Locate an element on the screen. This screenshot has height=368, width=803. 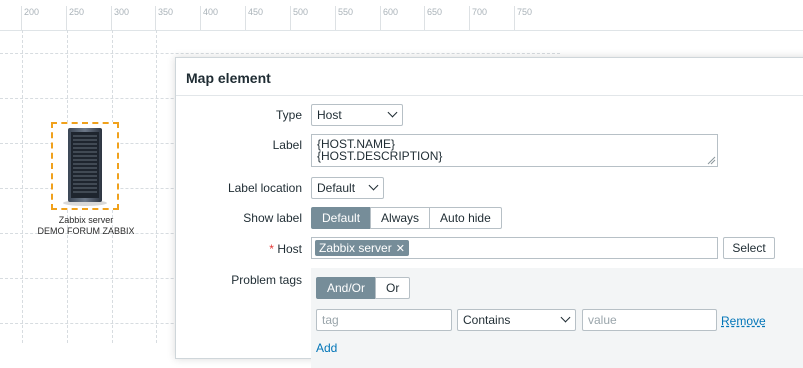
host-name-caption: Zabbix server is located at coordinates (86, 220).